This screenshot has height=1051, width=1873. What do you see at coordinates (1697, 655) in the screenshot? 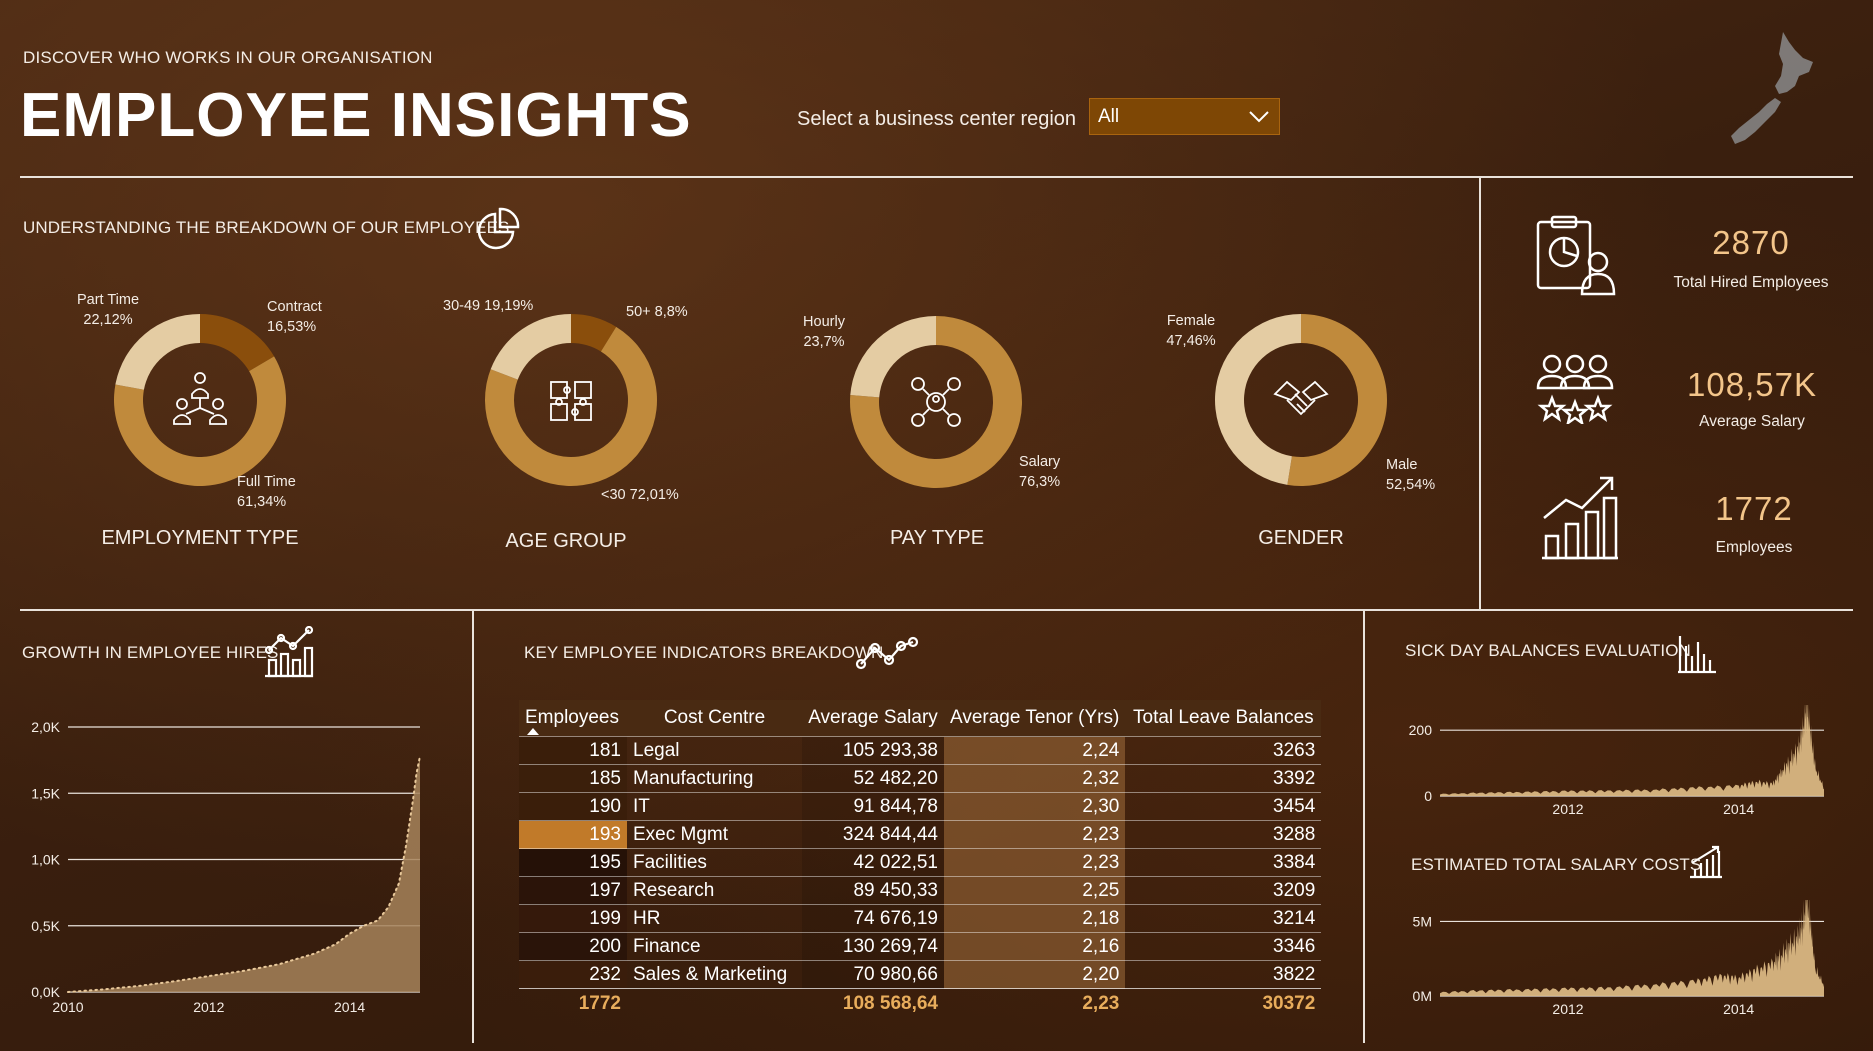
I see `bar-chart-icon` at bounding box center [1697, 655].